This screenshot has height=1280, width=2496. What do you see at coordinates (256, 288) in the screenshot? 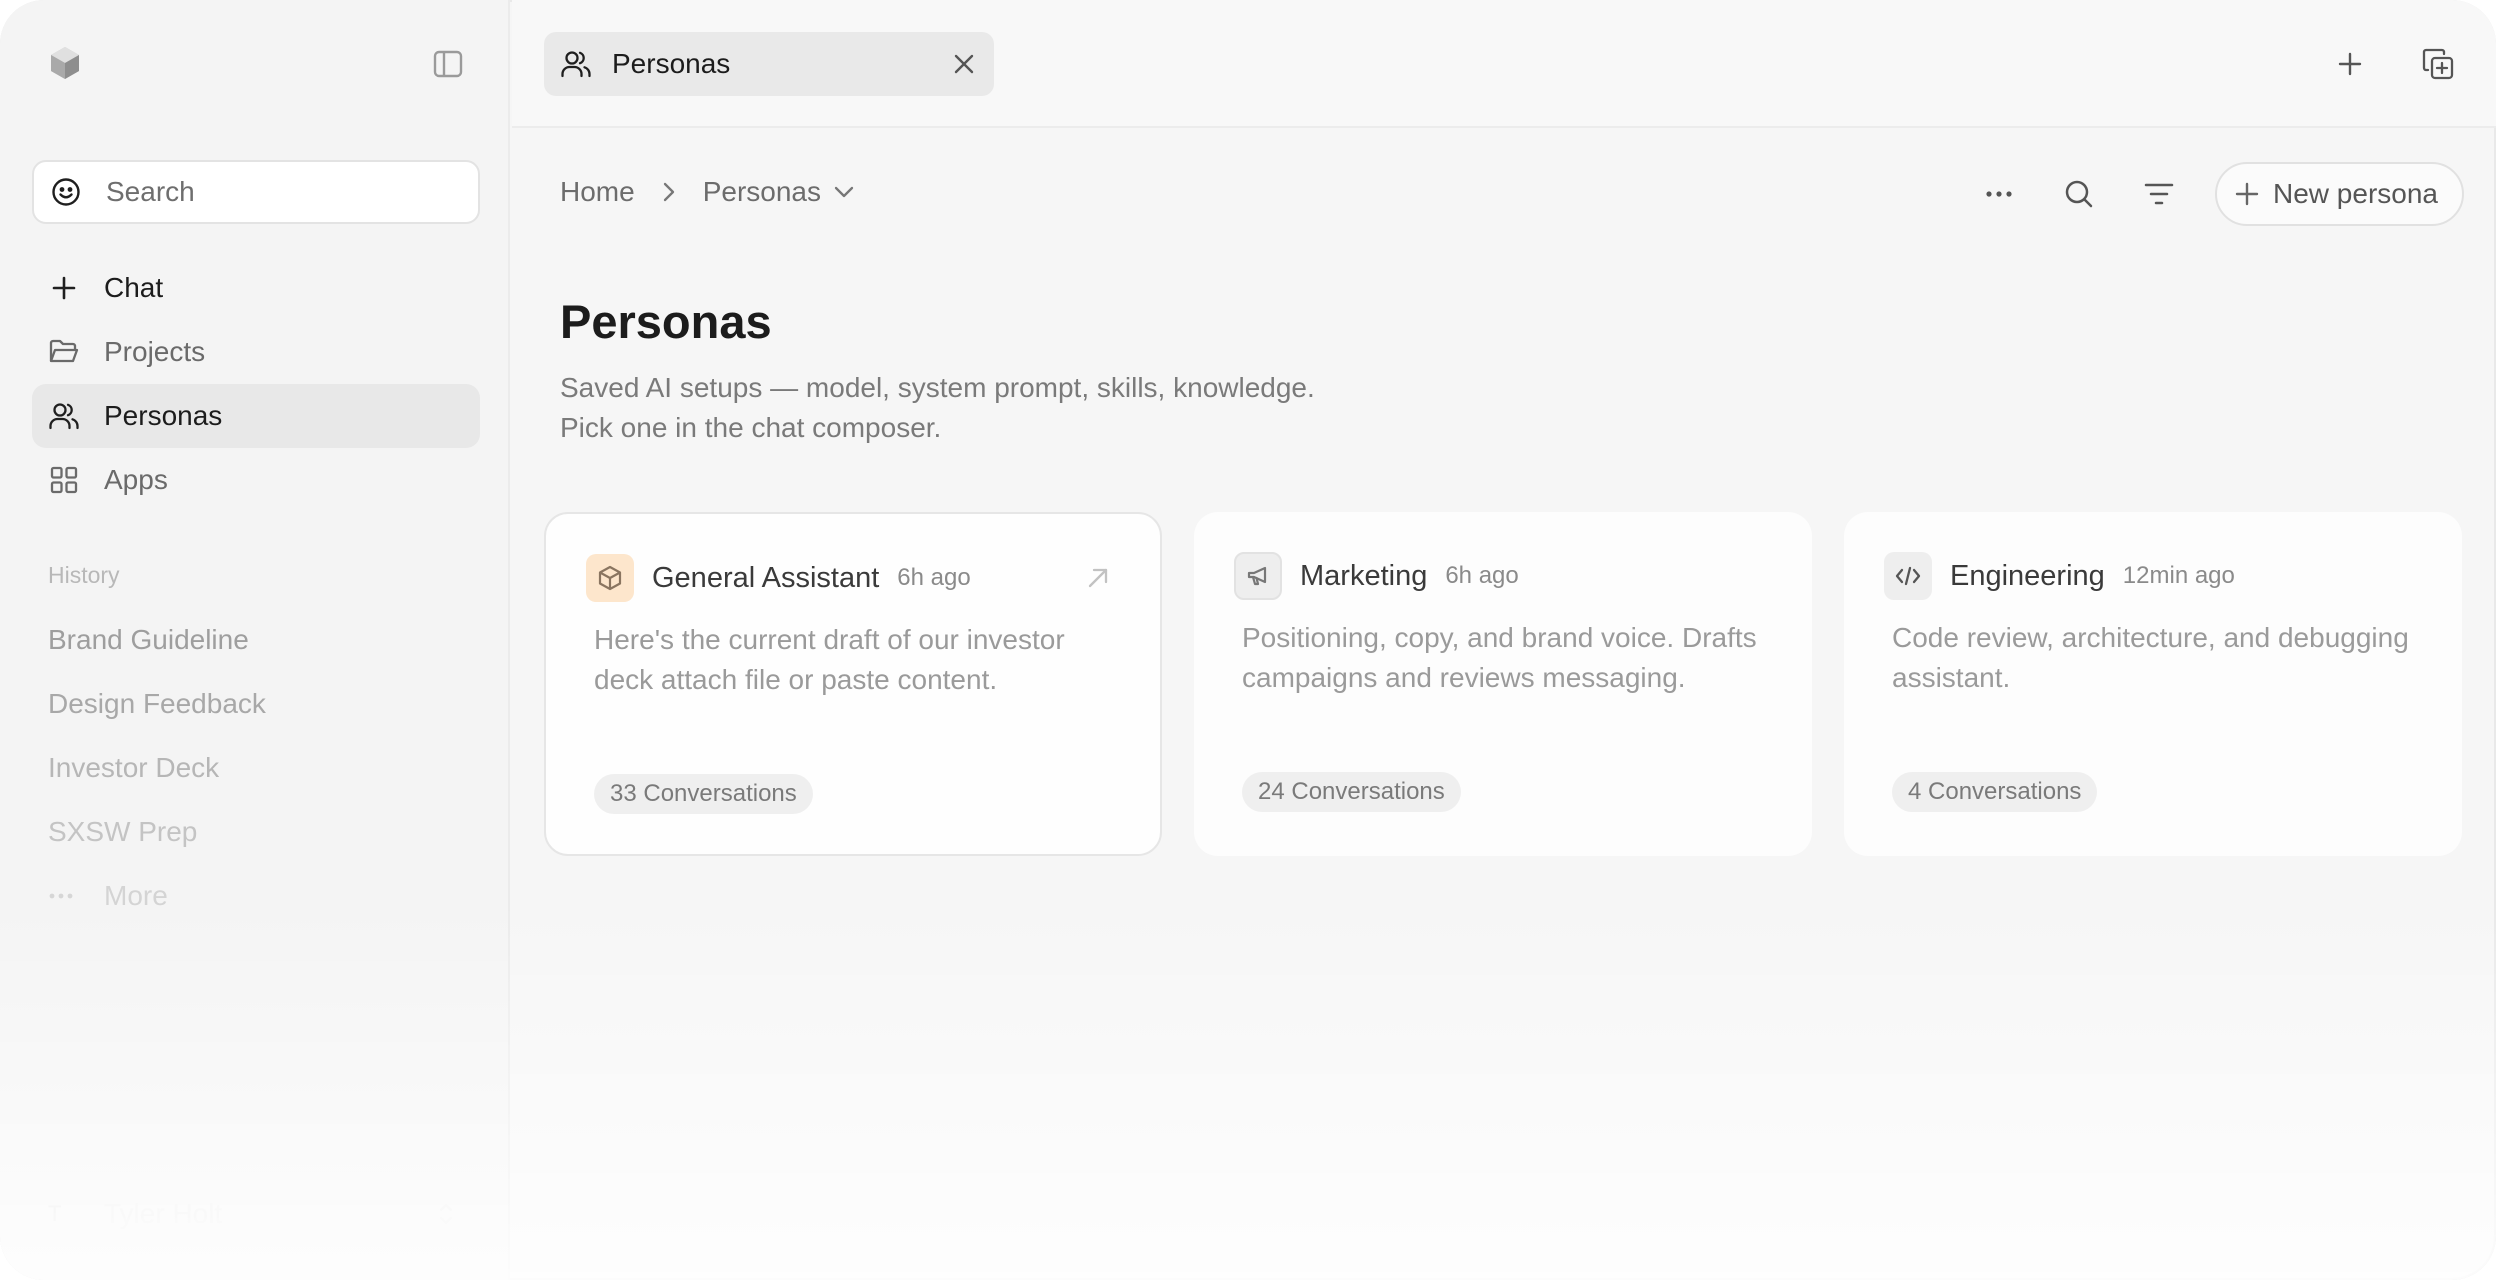
I see `sidebar-item-chat: Chat` at bounding box center [256, 288].